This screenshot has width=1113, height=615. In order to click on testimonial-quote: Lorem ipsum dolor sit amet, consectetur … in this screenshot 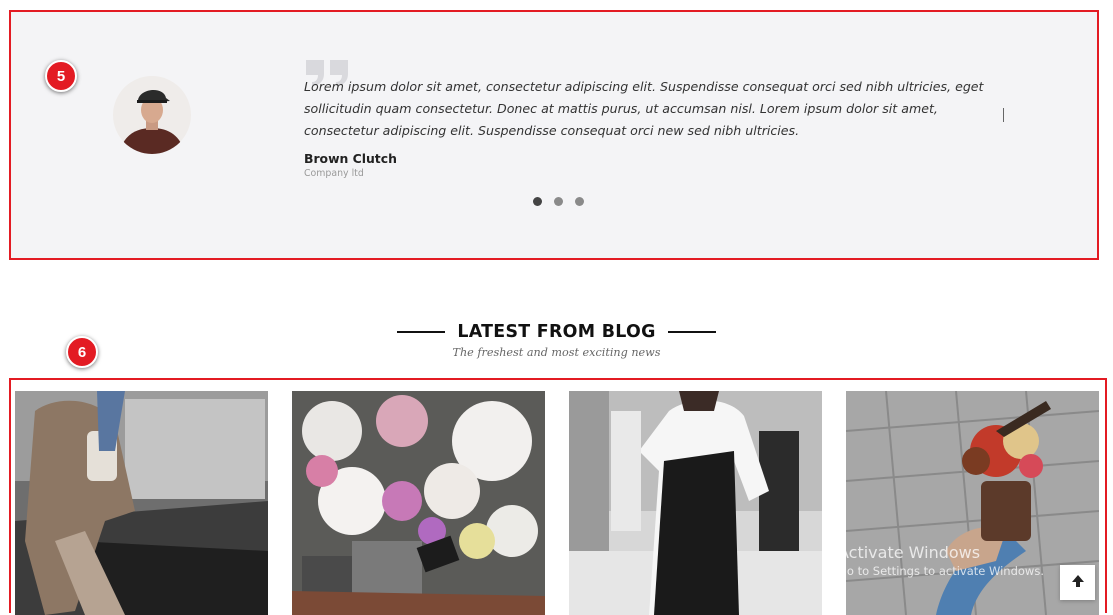, I will do `click(644, 108)`.